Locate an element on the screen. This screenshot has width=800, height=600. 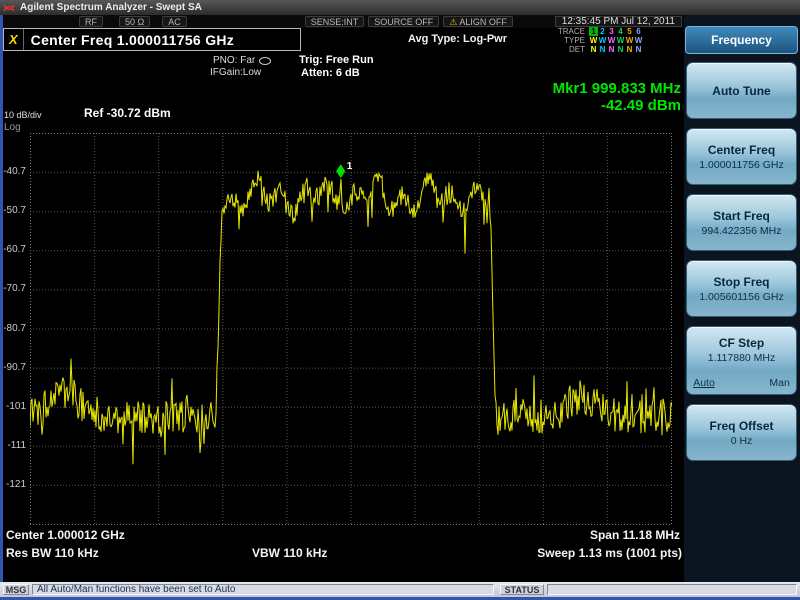
trace-row-label: TRACE is located at coordinates (571, 31).